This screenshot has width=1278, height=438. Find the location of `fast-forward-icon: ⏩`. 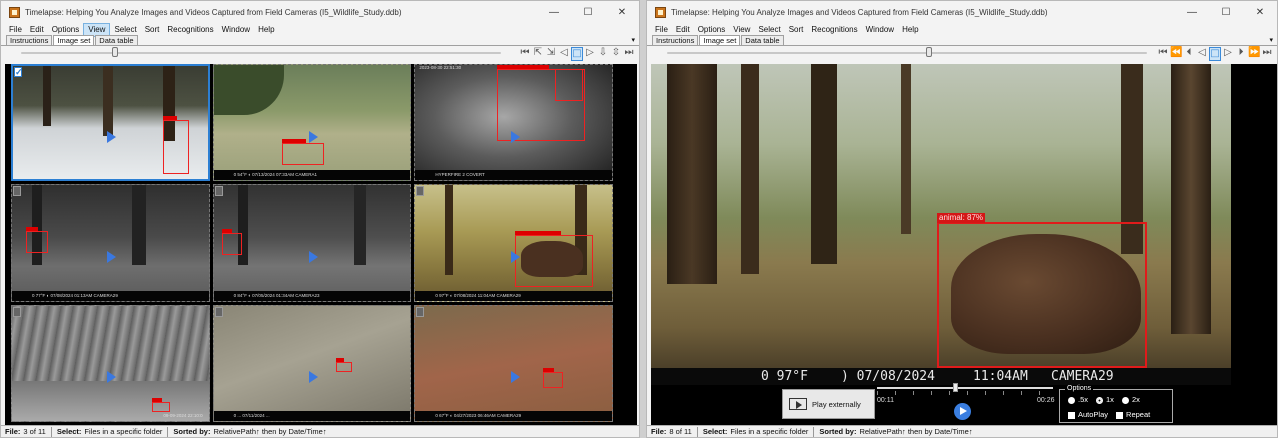

fast-forward-icon: ⏩ is located at coordinates (1254, 54).